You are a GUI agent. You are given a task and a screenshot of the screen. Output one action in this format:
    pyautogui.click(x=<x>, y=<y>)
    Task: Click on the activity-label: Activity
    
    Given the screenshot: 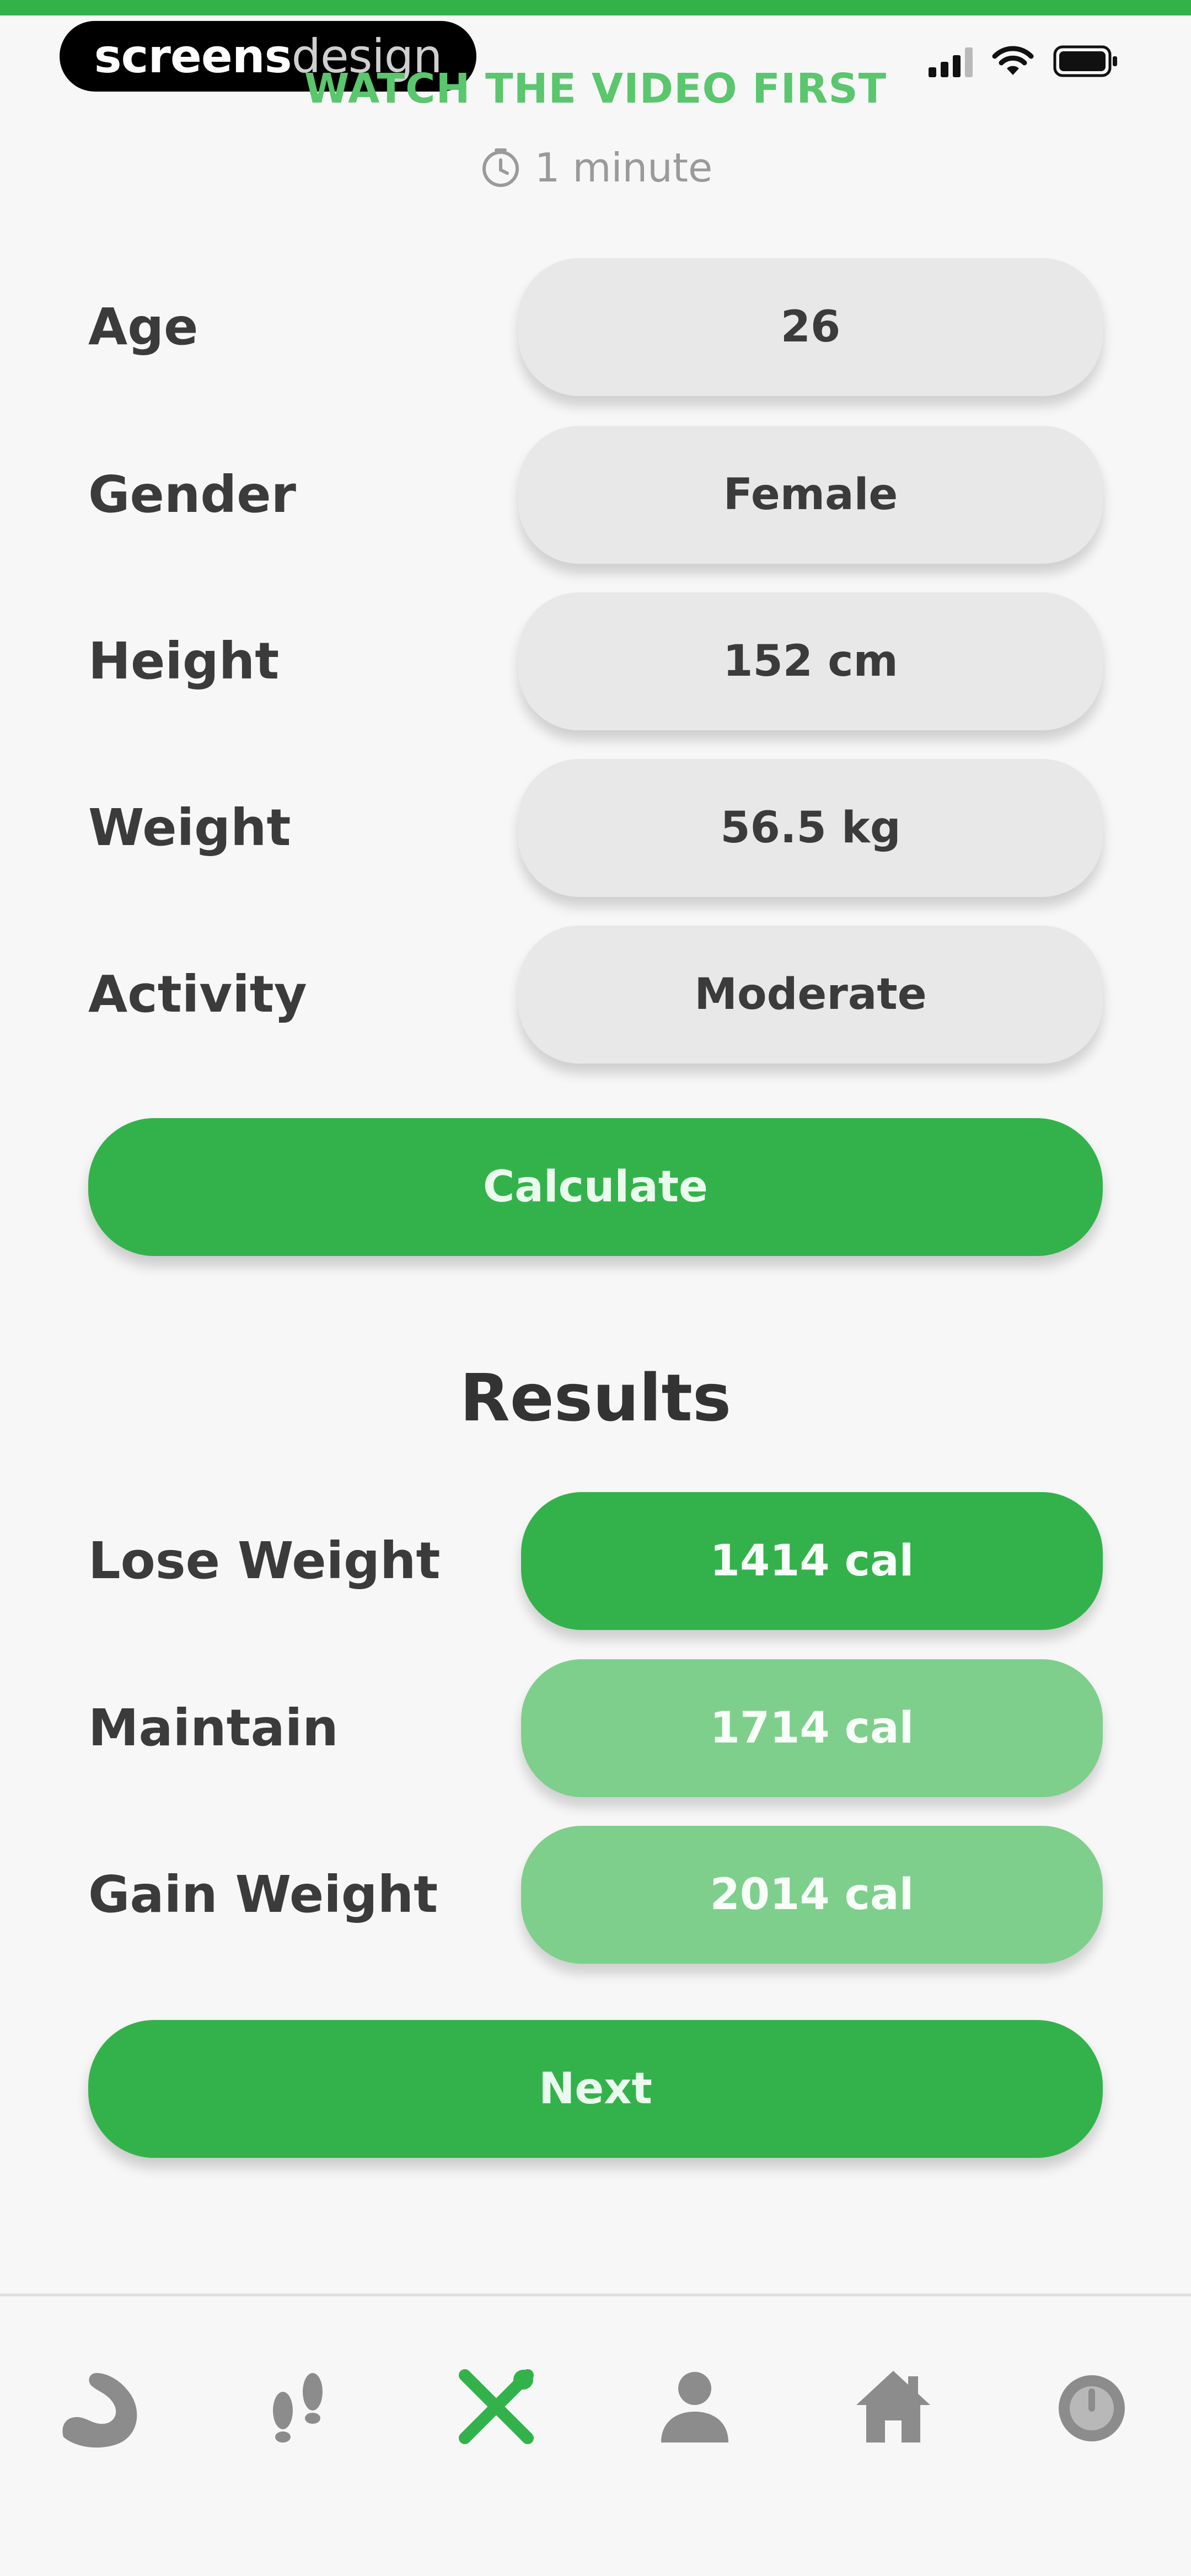 What is the action you would take?
    pyautogui.click(x=197, y=994)
    